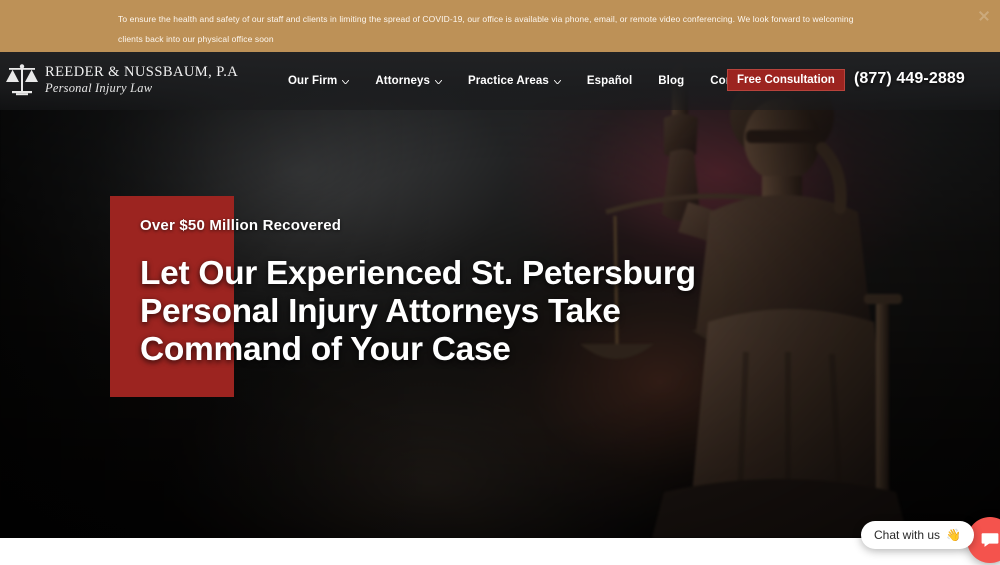 Image resolution: width=1000 pixels, height=565 pixels. What do you see at coordinates (508, 81) in the screenshot?
I see `nav-label: Practice Areas` at bounding box center [508, 81].